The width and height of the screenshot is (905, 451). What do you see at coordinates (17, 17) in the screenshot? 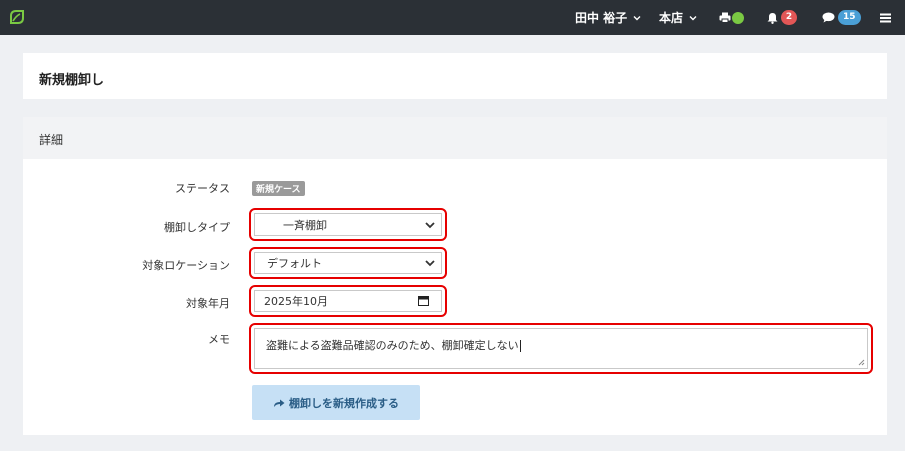
I see `leaf-logo-icon` at bounding box center [17, 17].